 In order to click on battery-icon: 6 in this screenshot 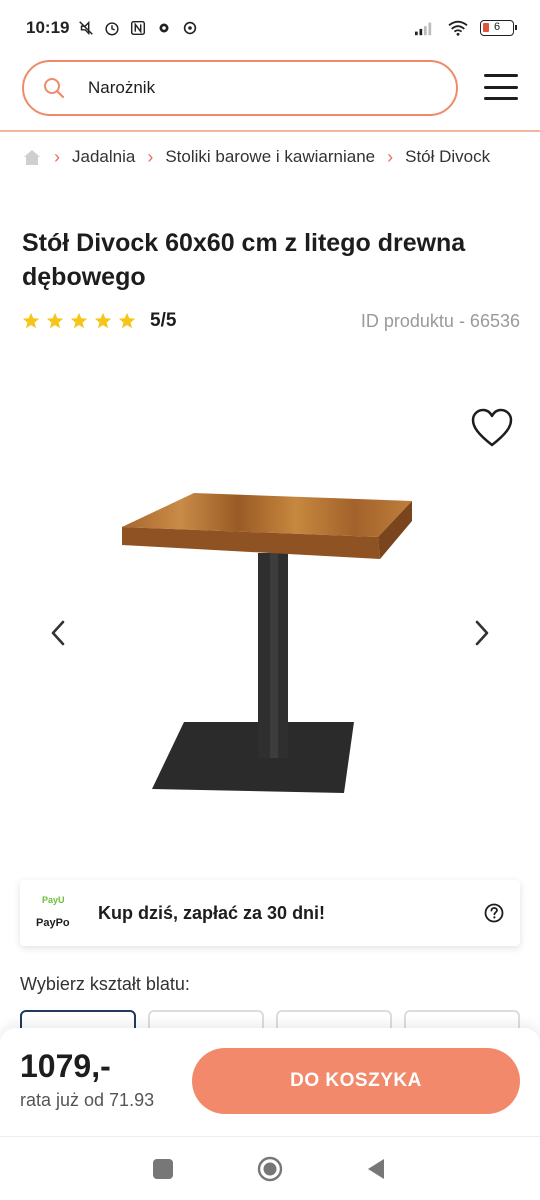, I will do `click(498, 28)`.